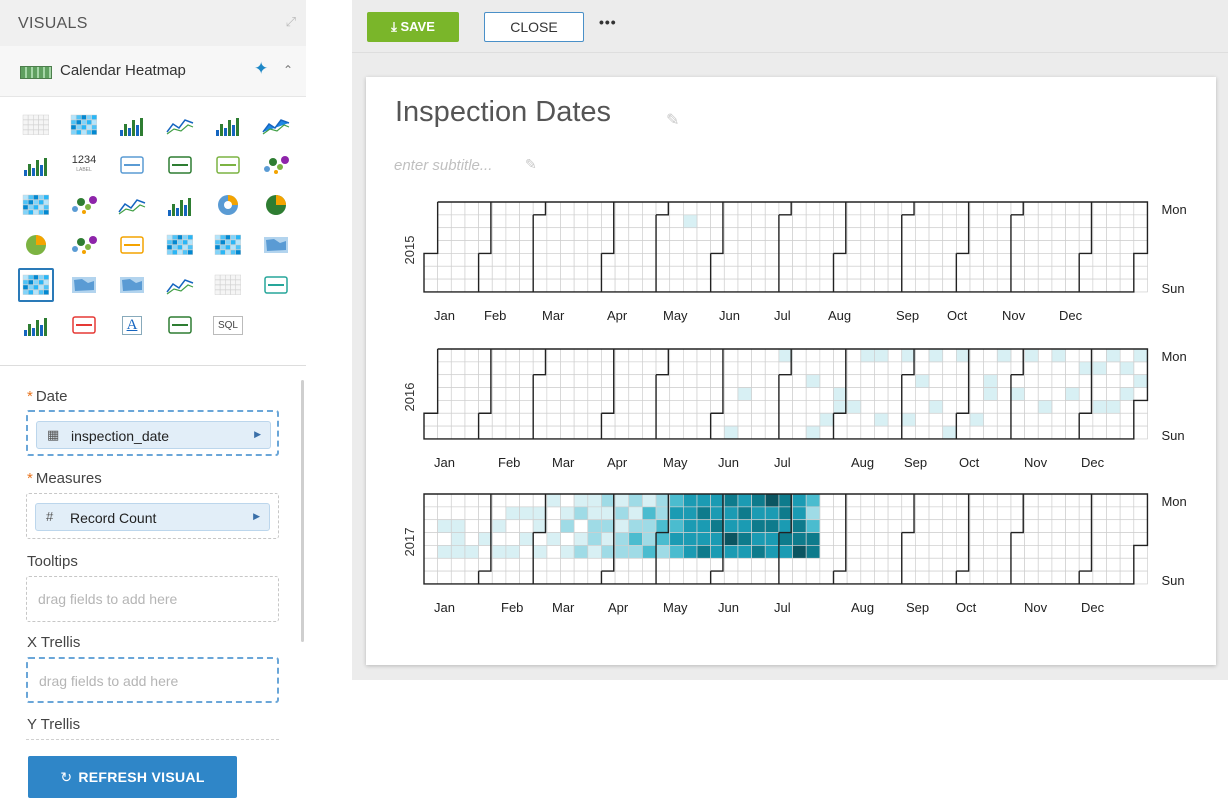 The image size is (1228, 809). What do you see at coordinates (608, 22) in the screenshot?
I see `more-options-icon: •••` at bounding box center [608, 22].